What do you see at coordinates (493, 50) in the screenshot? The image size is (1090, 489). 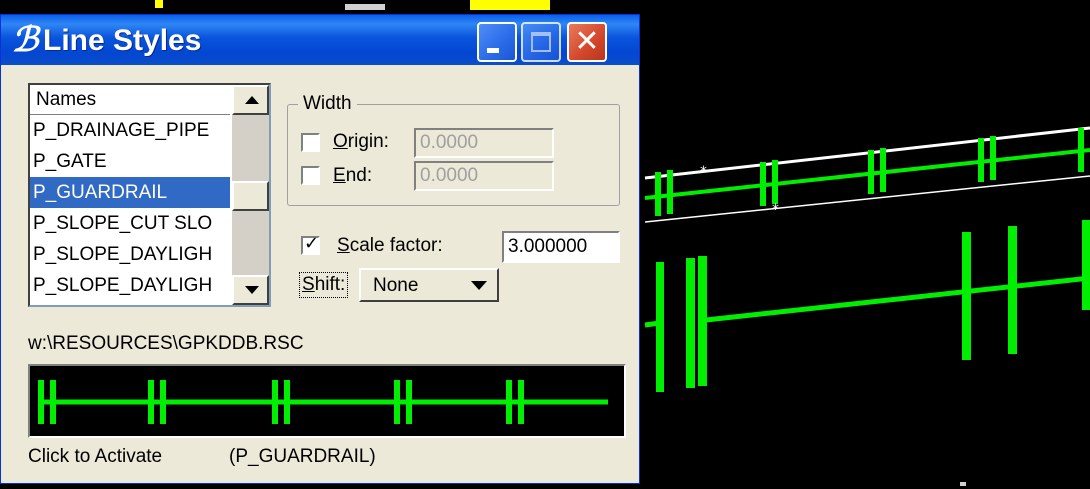 I see `minimize-icon` at bounding box center [493, 50].